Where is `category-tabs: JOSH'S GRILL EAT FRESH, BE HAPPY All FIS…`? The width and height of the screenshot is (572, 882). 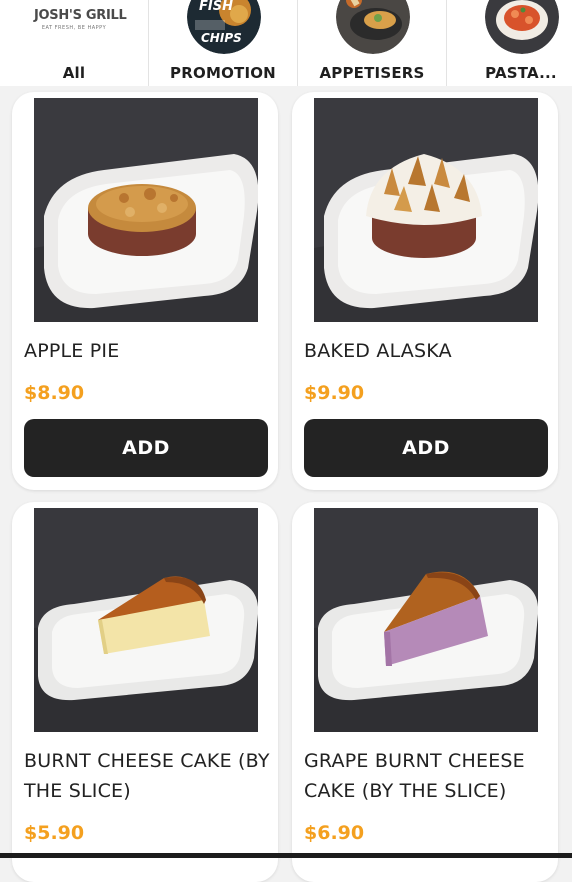
category-tabs: JOSH'S GRILL EAT FRESH, BE HAPPY All FIS… is located at coordinates (286, 43).